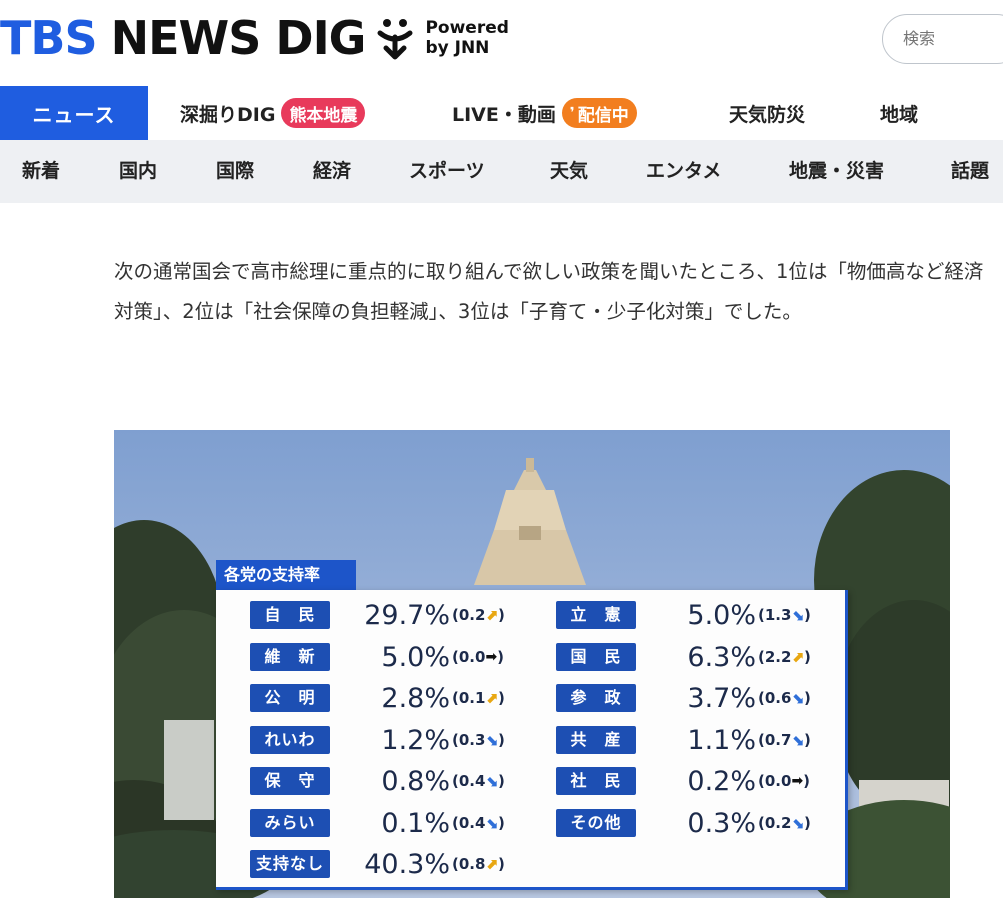 Image resolution: width=1003 pixels, height=898 pixels. I want to click on rating-row-komei: 公 明 2.8% (0.1 ⬈), so click(377, 698).